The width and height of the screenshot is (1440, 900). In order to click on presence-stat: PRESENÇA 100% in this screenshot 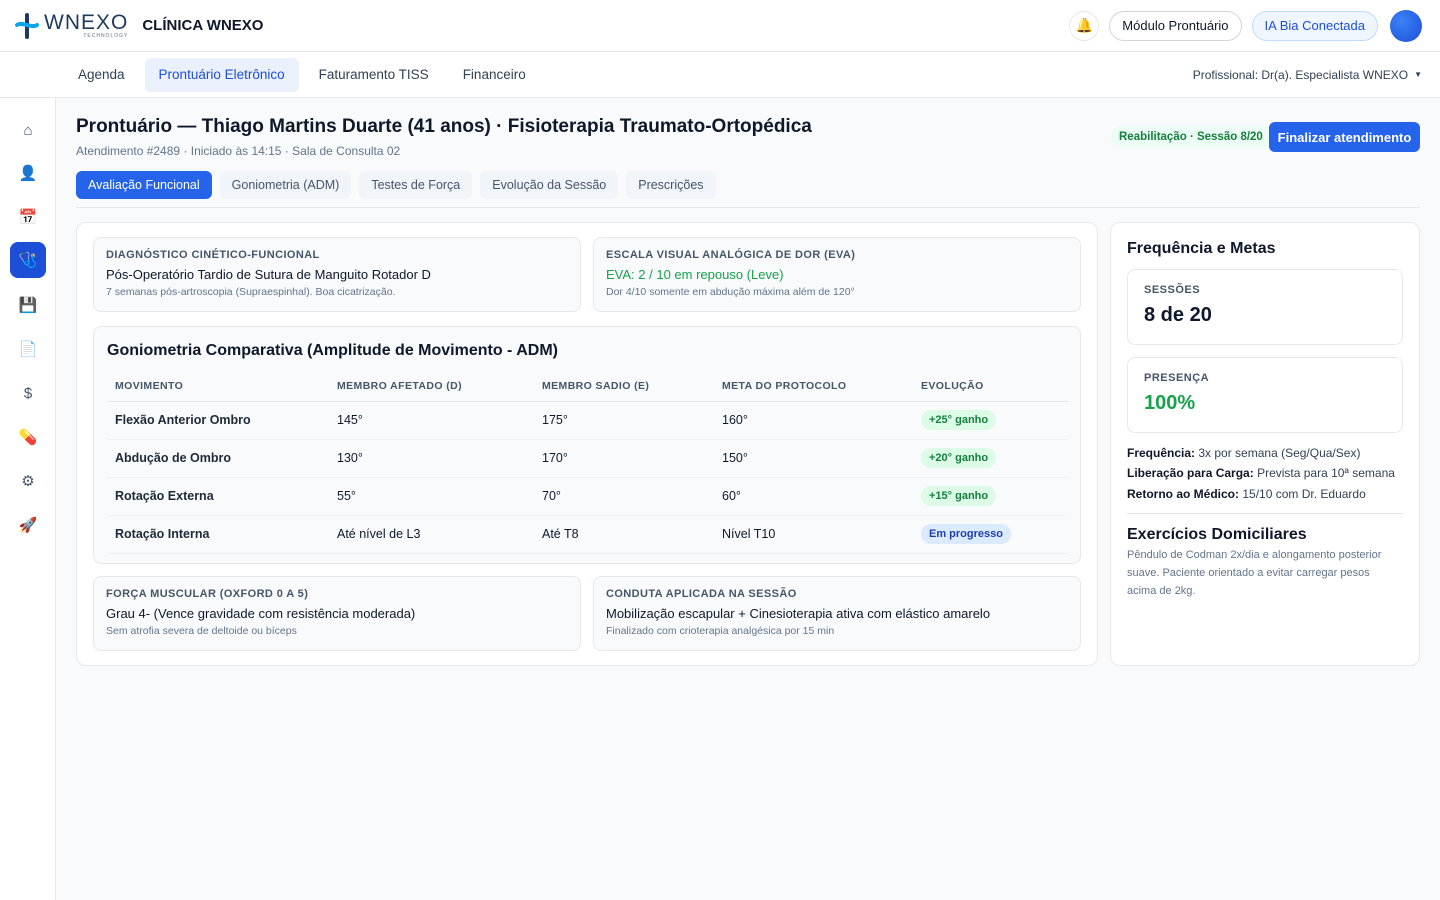, I will do `click(1265, 395)`.